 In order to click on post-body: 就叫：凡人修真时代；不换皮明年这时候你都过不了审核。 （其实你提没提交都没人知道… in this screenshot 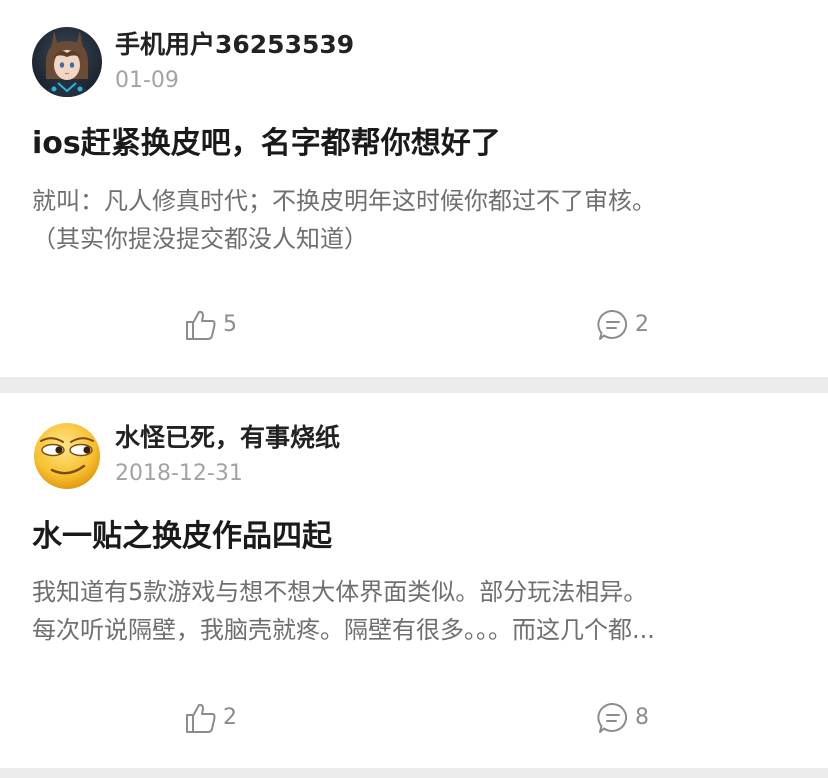, I will do `click(414, 220)`.